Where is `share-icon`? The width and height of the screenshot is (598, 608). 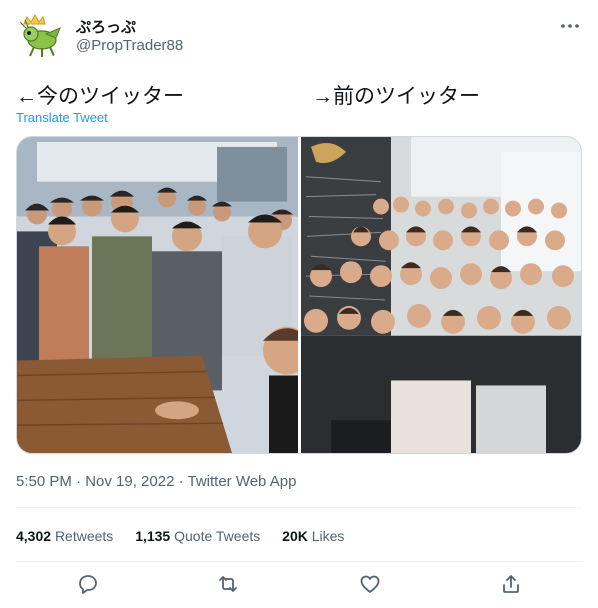 share-icon is located at coordinates (511, 584).